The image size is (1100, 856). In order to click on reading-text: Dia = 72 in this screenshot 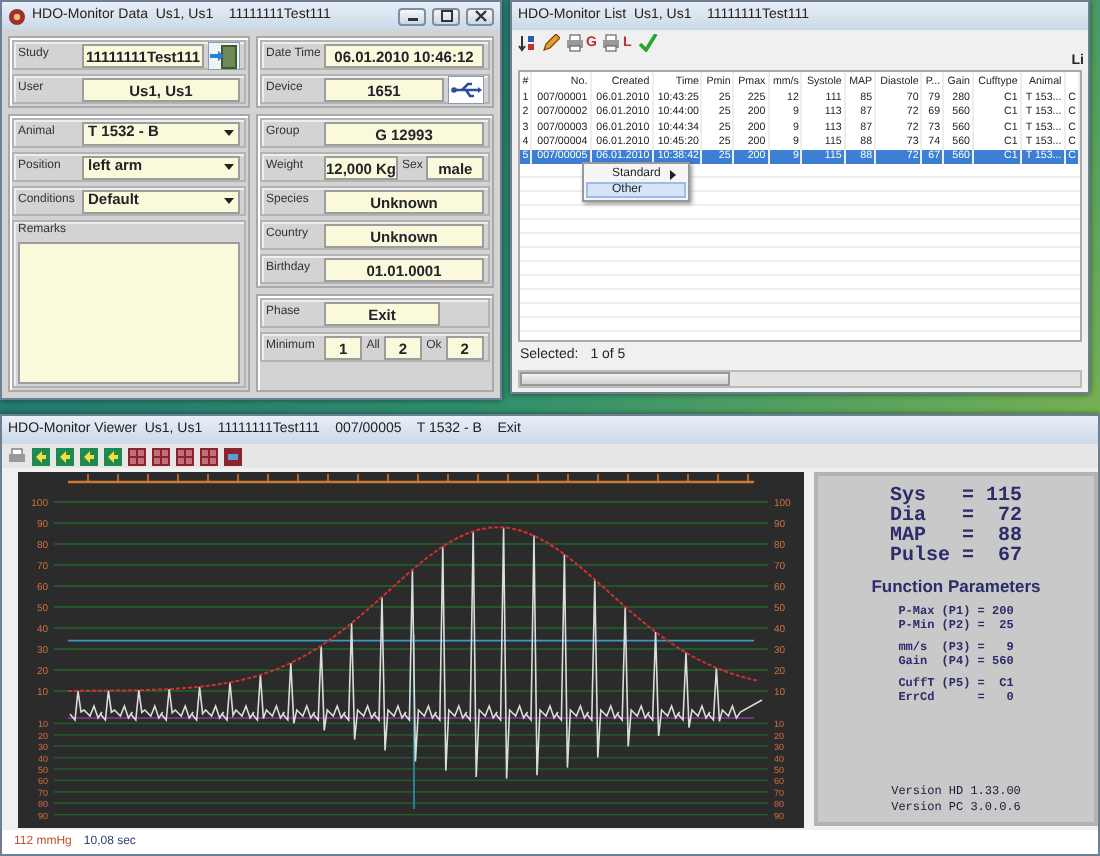, I will do `click(955, 518)`.